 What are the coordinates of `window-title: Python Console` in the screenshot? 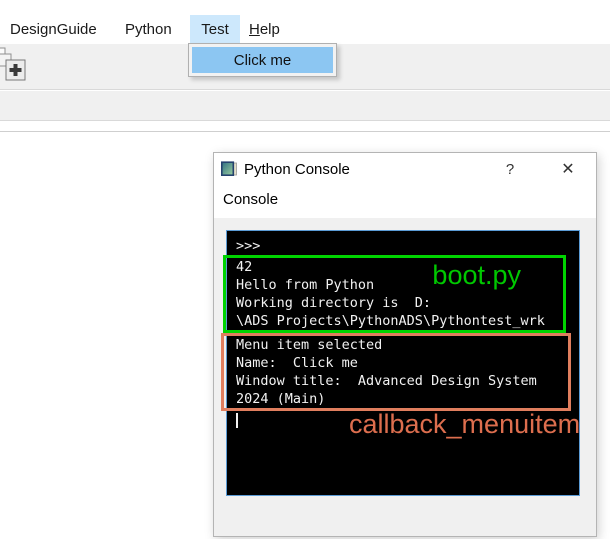 It's located at (297, 169).